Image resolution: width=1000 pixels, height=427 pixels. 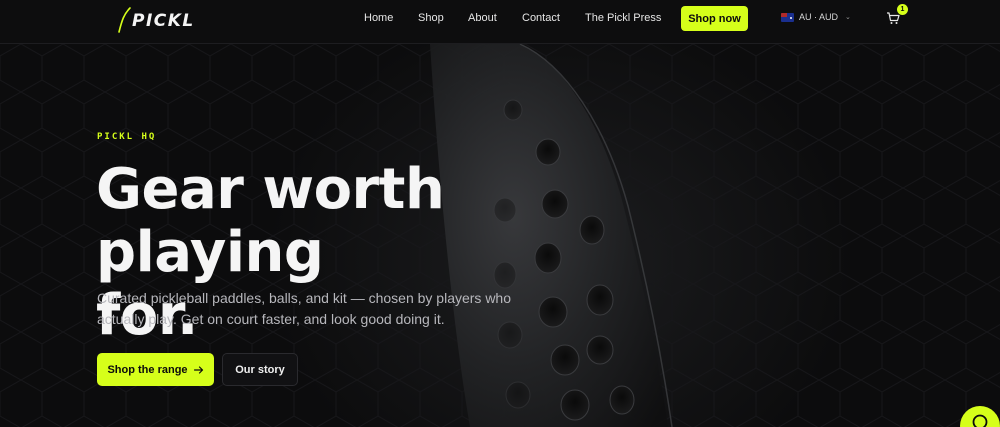 I want to click on pickl-logo: PICKL, so click(x=158, y=20).